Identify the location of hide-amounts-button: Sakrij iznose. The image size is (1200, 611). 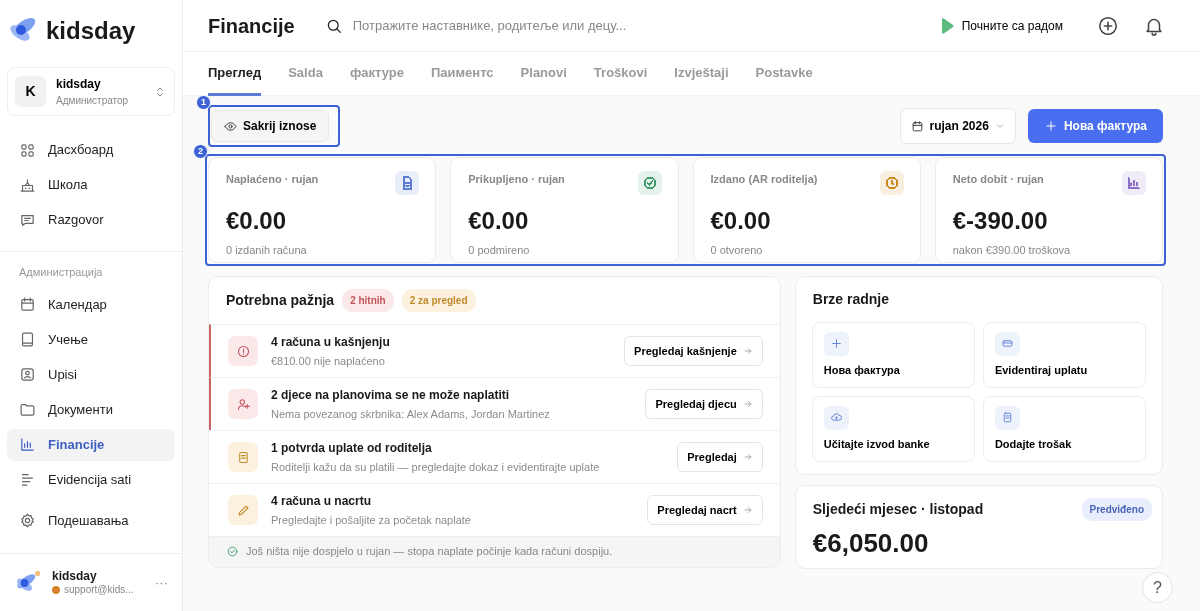
(270, 126).